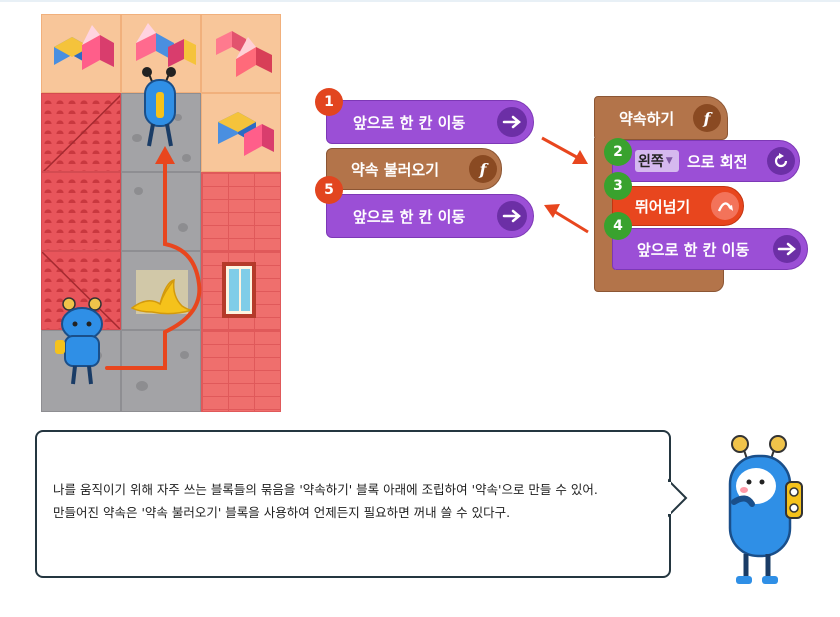  Describe the element at coordinates (781, 161) in the screenshot. I see `rotate-icon` at that location.